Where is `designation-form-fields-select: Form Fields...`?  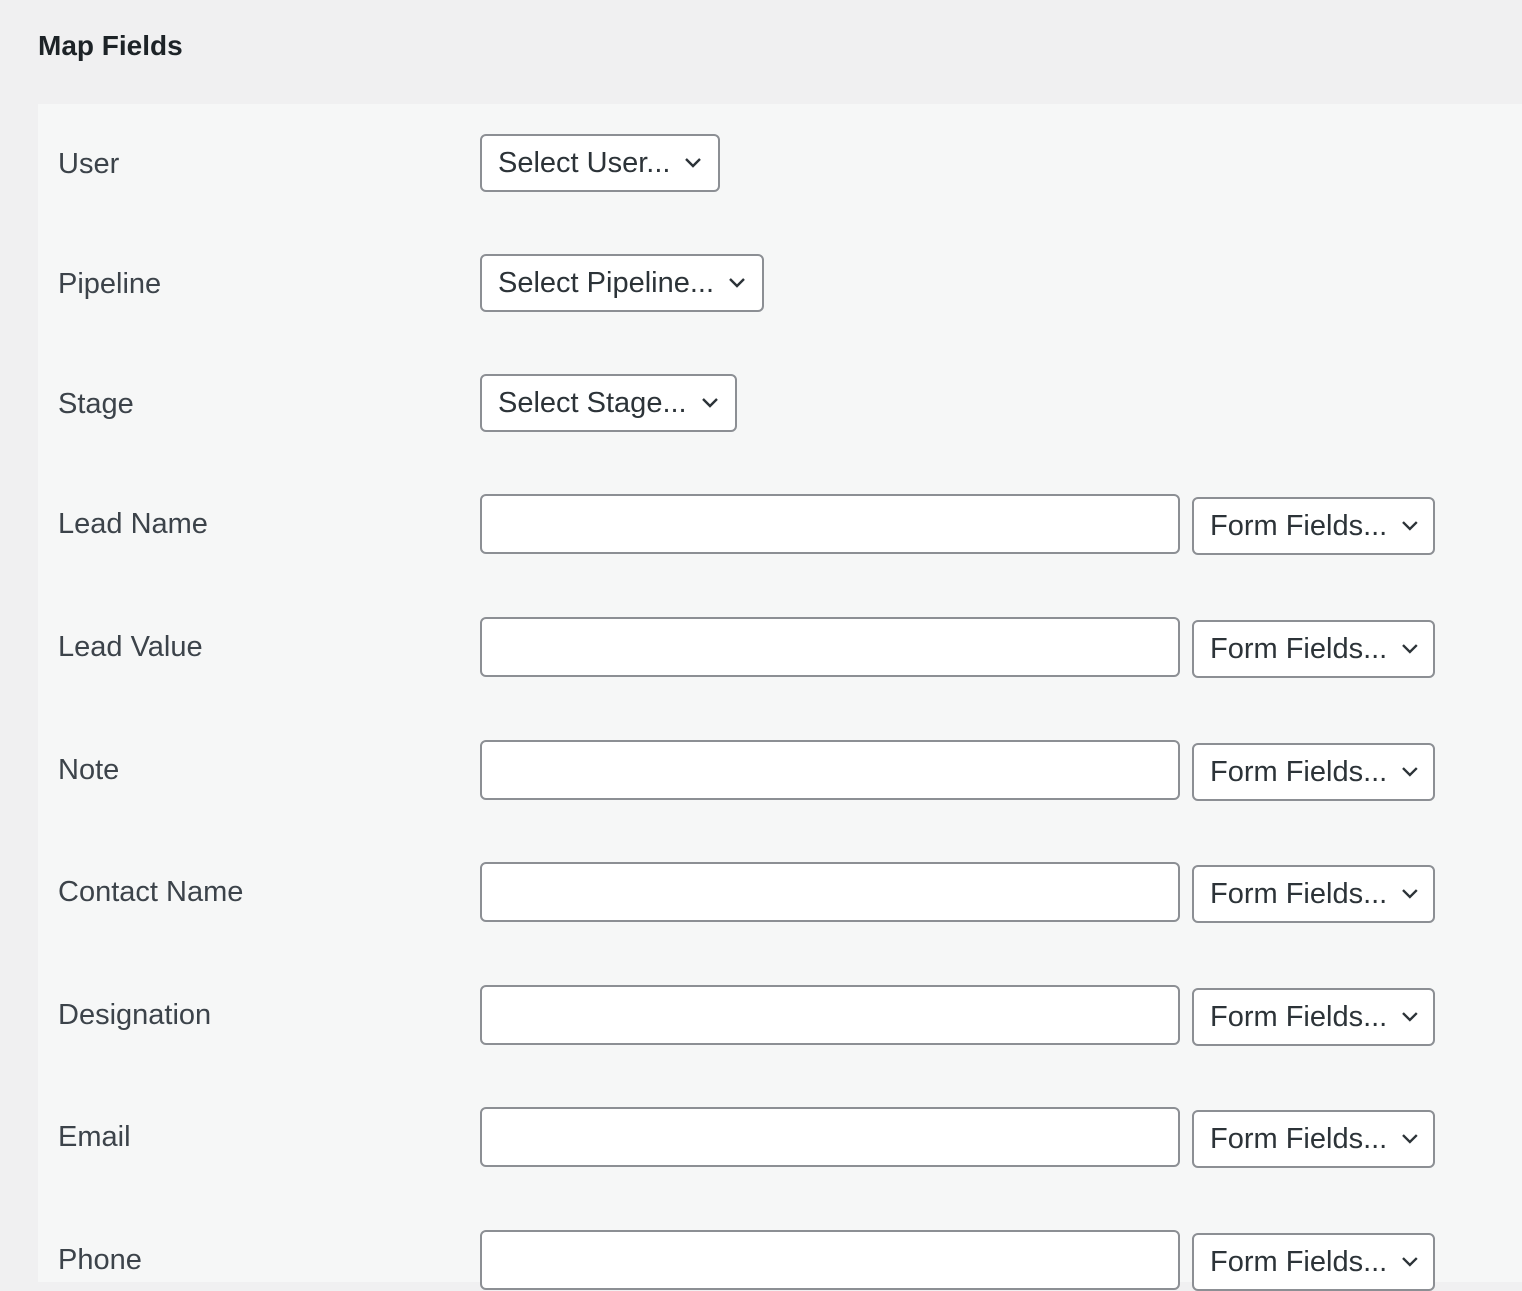
designation-form-fields-select: Form Fields... is located at coordinates (1313, 1017).